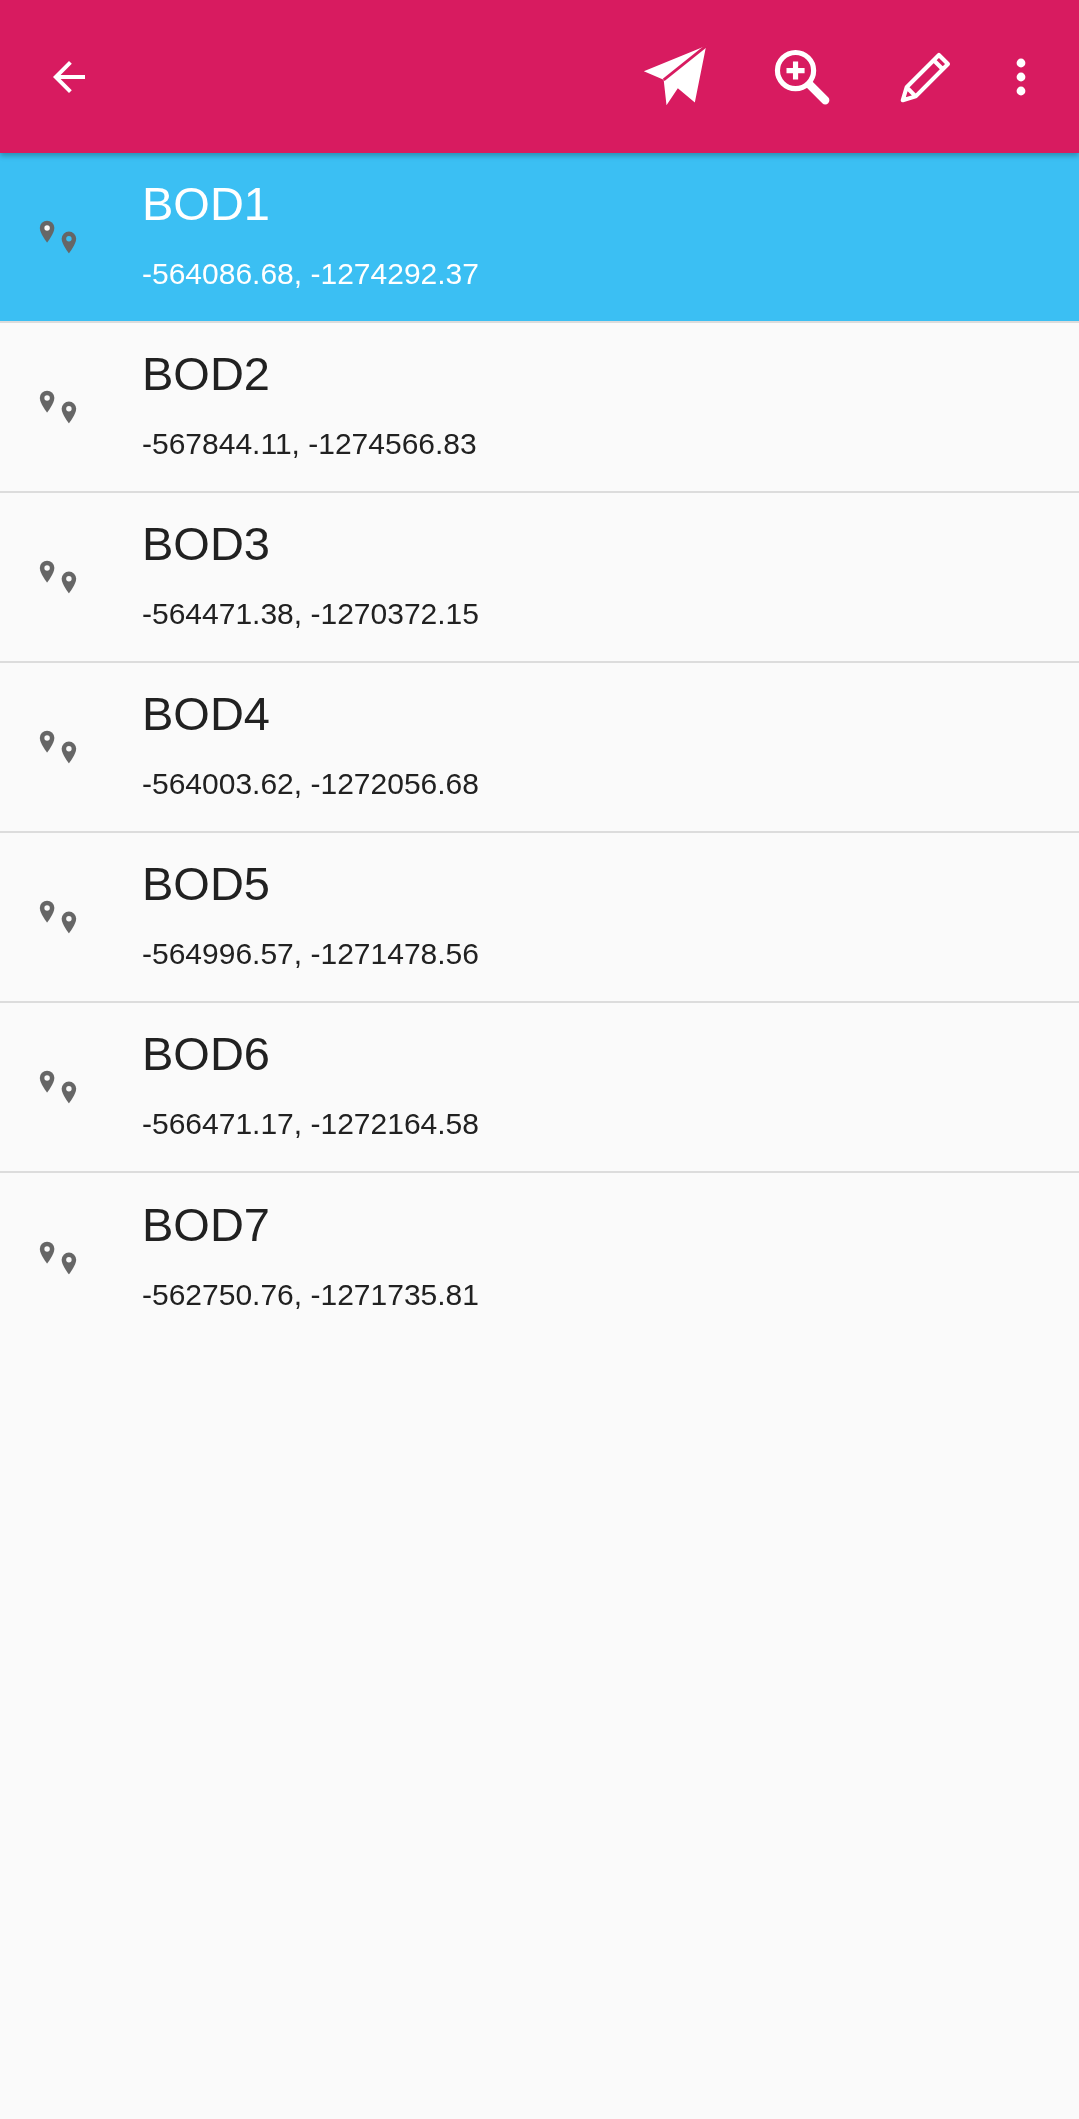 This screenshot has height=2119, width=1079. What do you see at coordinates (206, 713) in the screenshot?
I see `point-name: BOD4` at bounding box center [206, 713].